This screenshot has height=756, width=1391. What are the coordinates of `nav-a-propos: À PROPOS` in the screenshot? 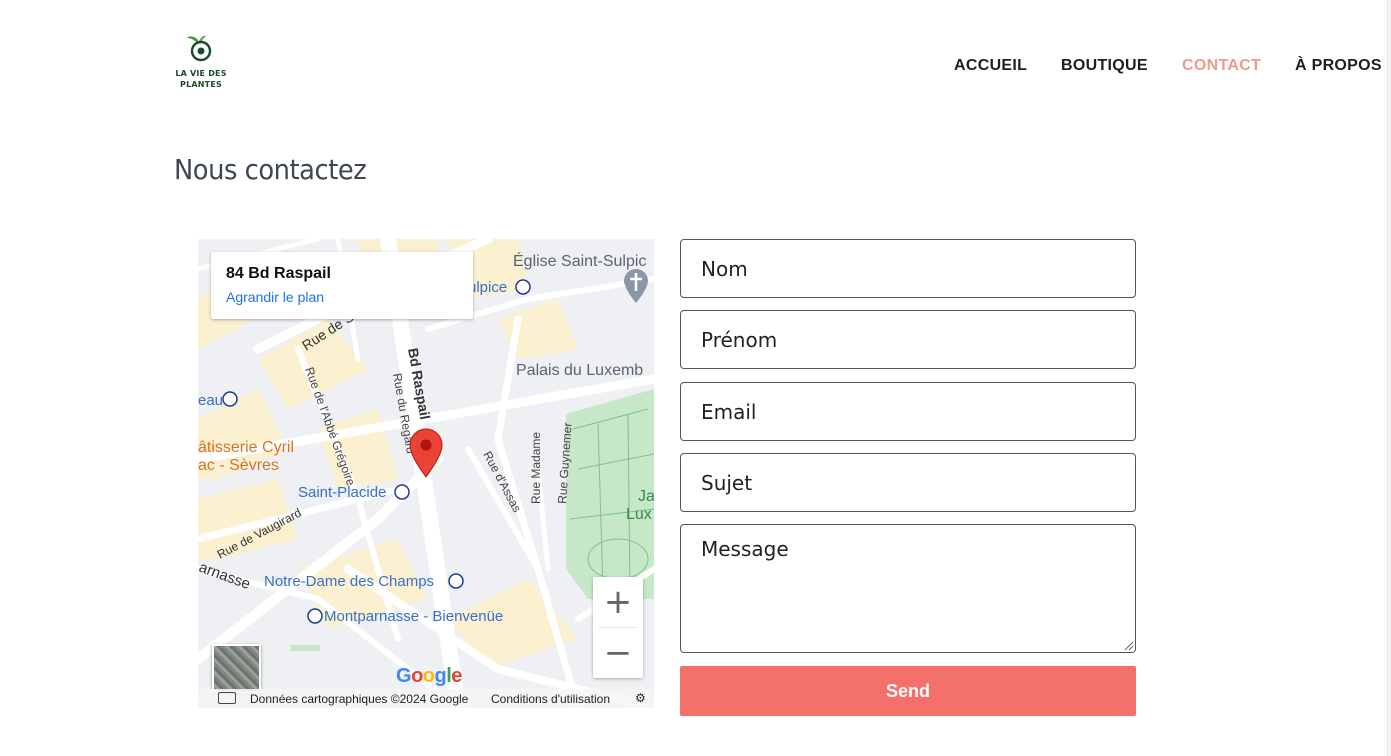 It's located at (1338, 66).